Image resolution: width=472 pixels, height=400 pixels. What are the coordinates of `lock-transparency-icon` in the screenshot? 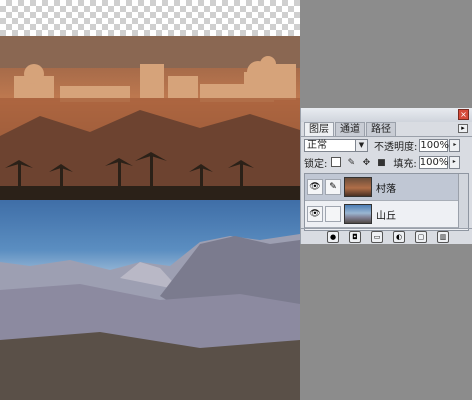 It's located at (336, 162).